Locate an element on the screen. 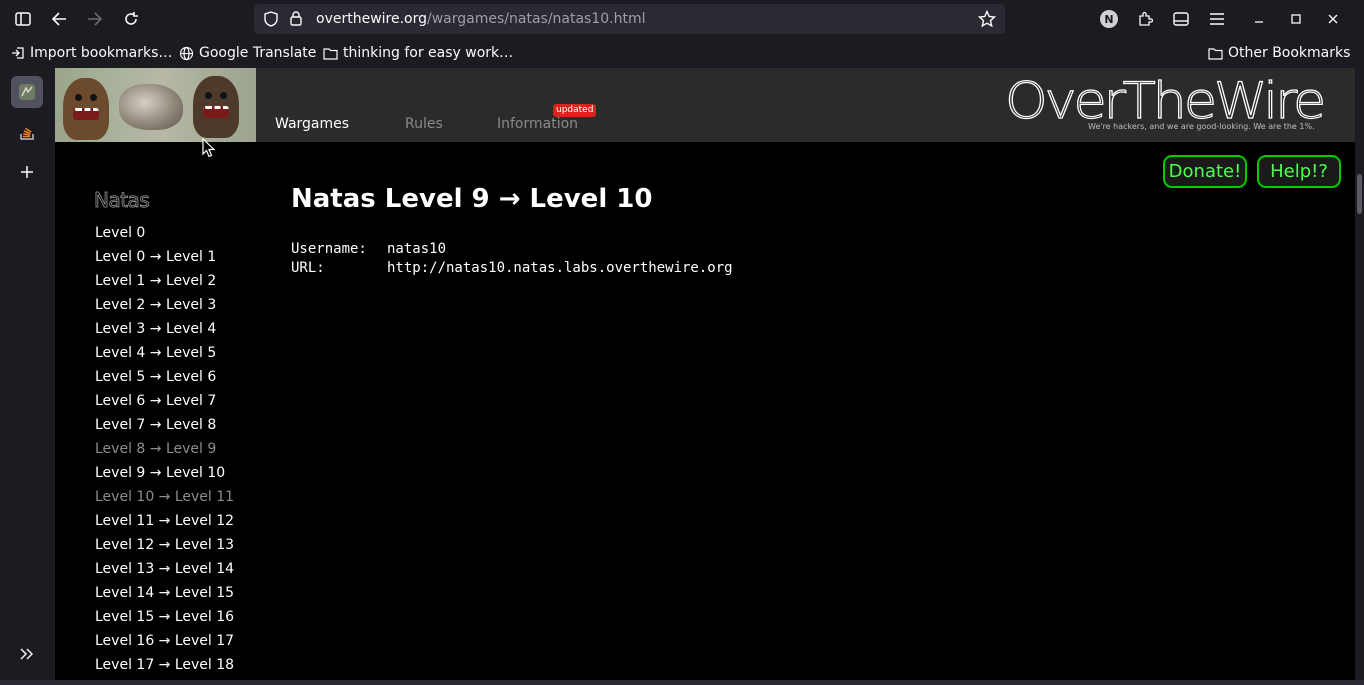 The width and height of the screenshot is (1364, 685). window-bottom-edge is located at coordinates (682, 682).